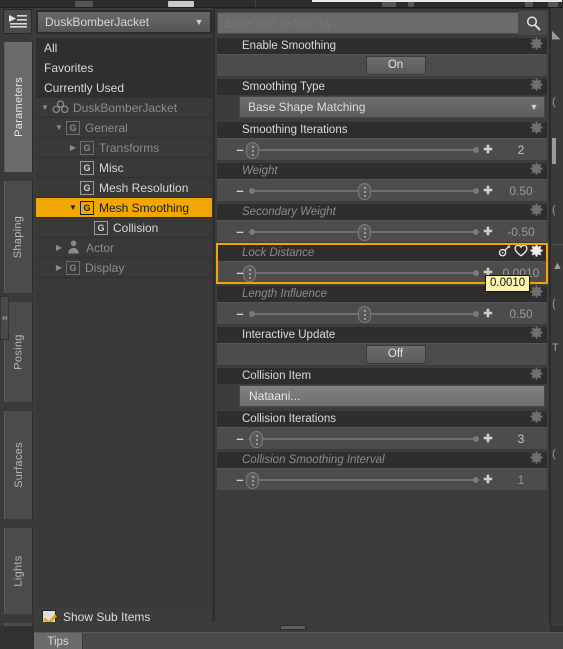  Describe the element at coordinates (18, 571) in the screenshot. I see `sidebar-tab-lights: Lights` at that location.